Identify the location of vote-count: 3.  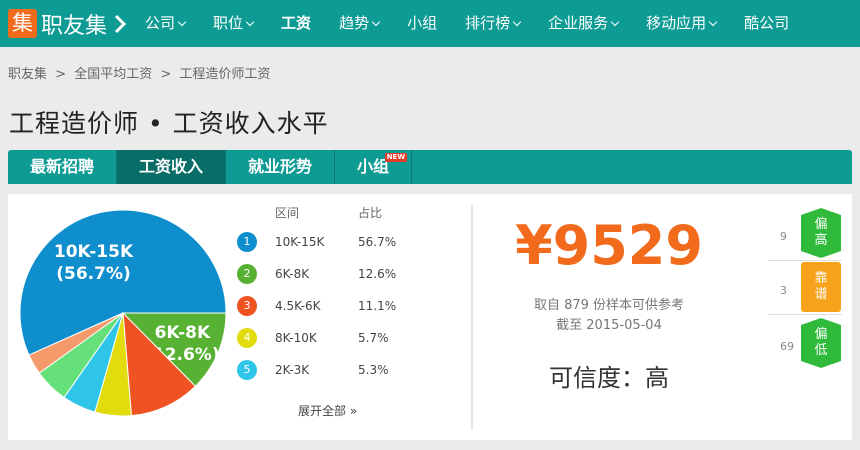
(783, 290).